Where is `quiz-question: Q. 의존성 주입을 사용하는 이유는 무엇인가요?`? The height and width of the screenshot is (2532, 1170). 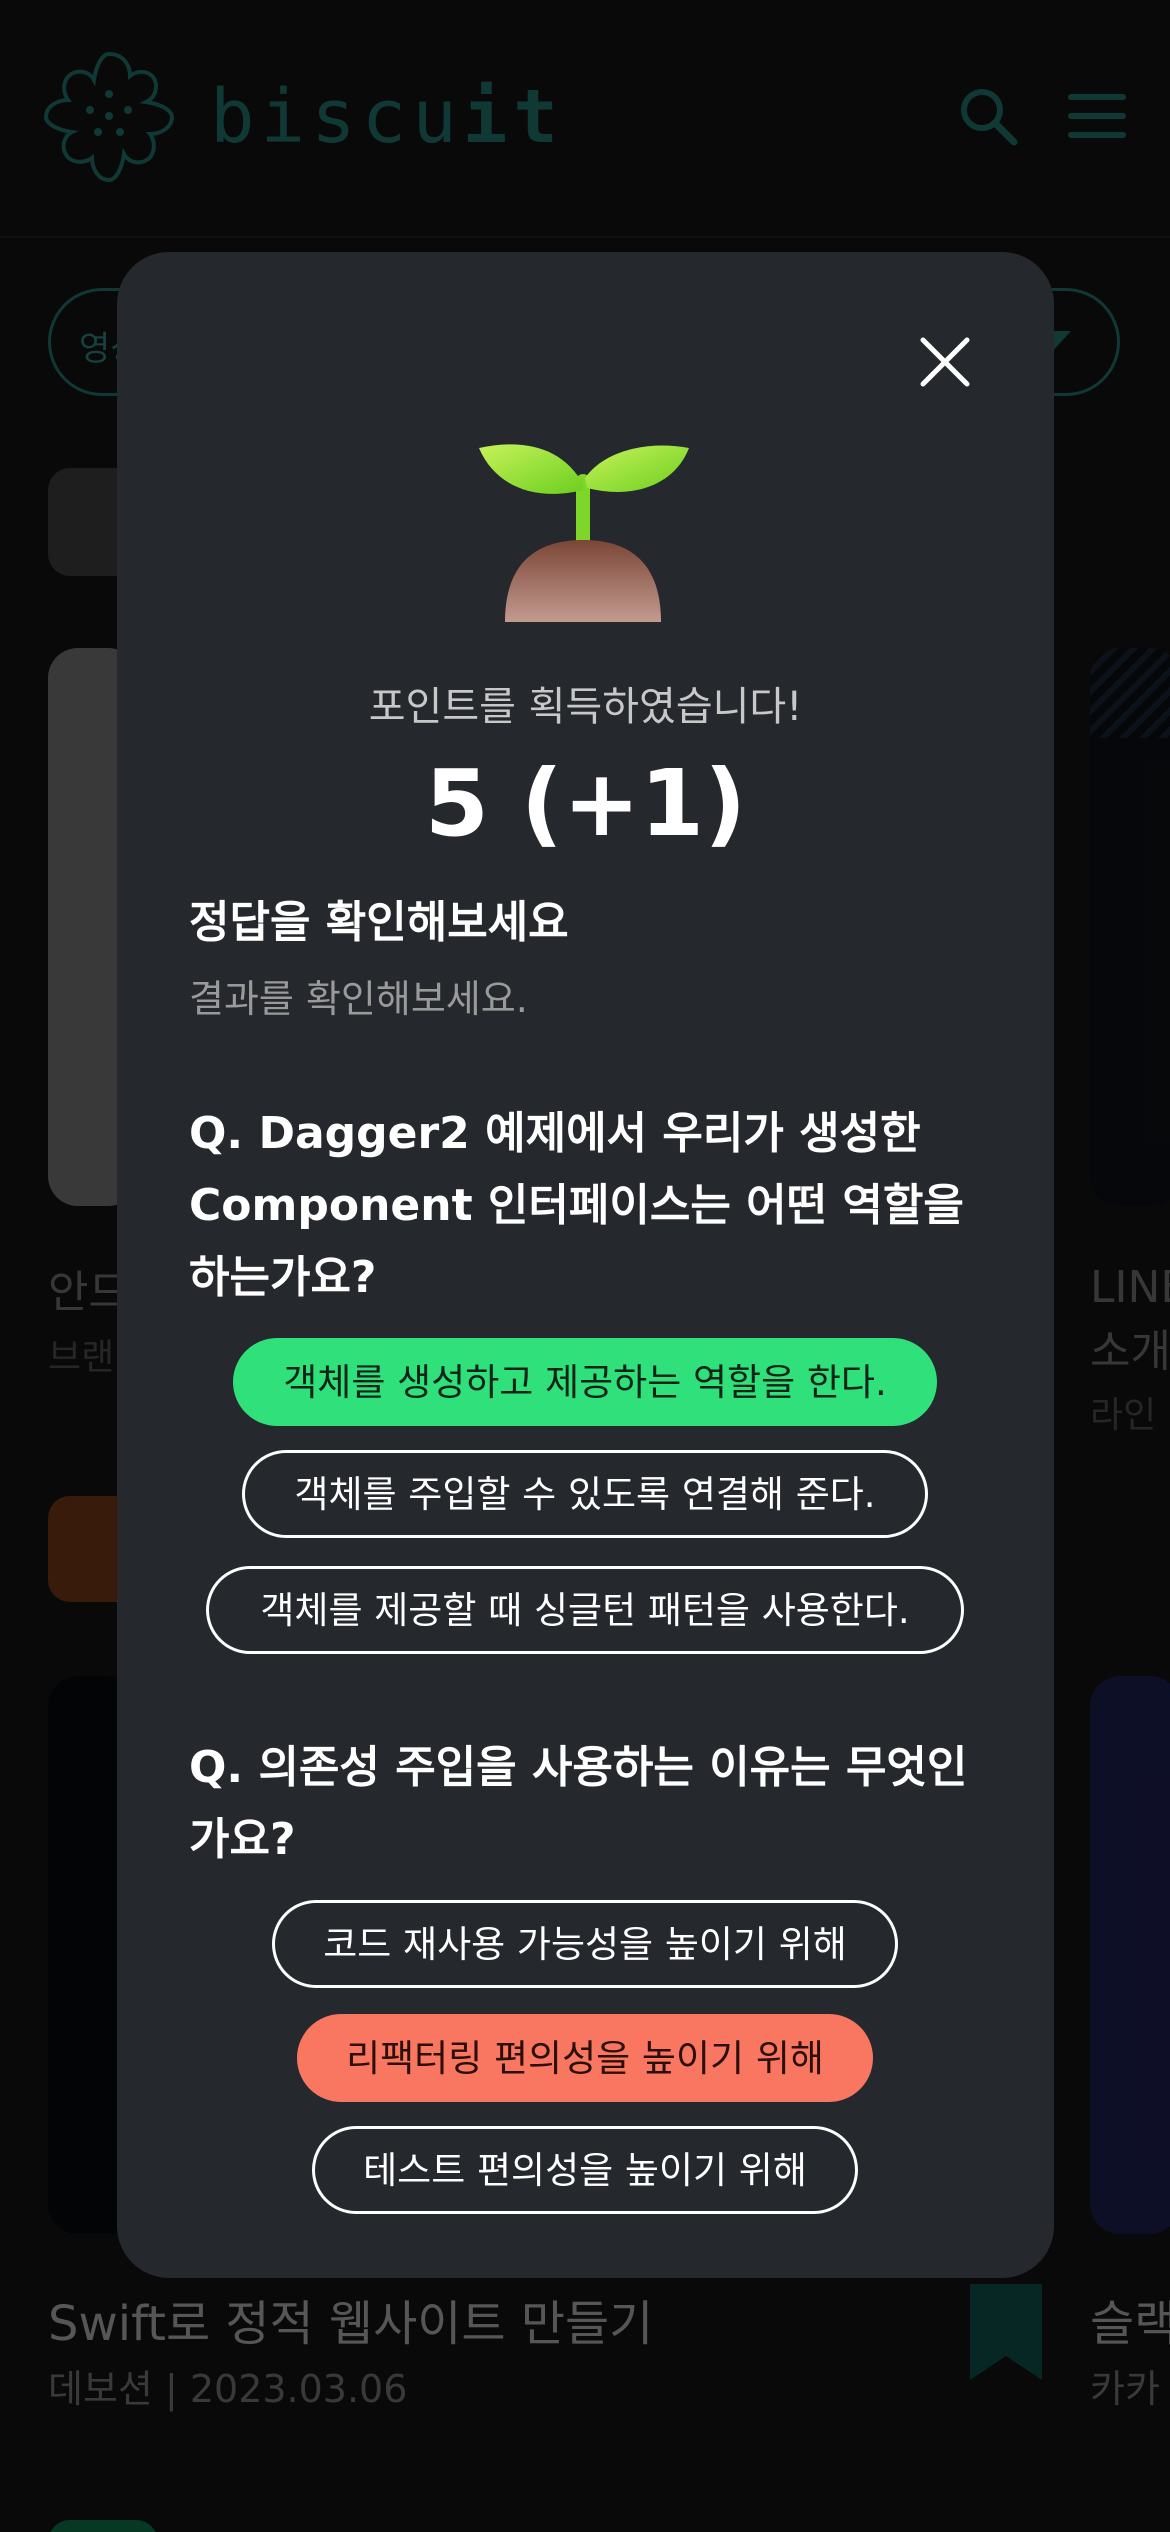
quiz-question: Q. 의존성 주입을 사용하는 이유는 무엇인가요? is located at coordinates (578, 1803).